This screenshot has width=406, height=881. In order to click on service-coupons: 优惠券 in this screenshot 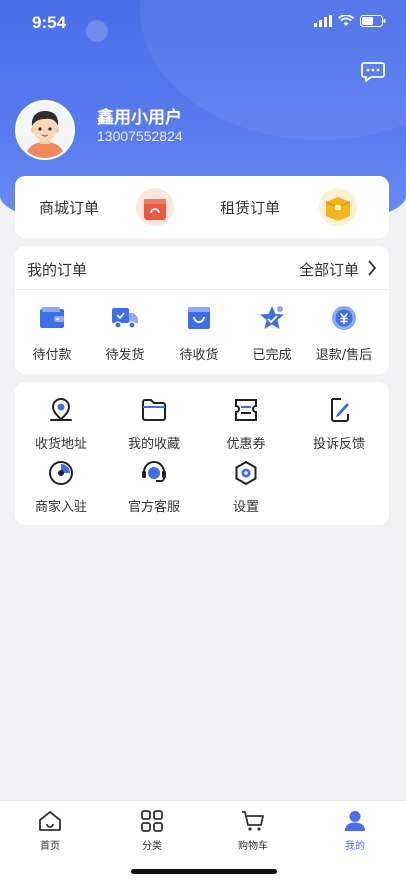, I will do `click(246, 424)`.